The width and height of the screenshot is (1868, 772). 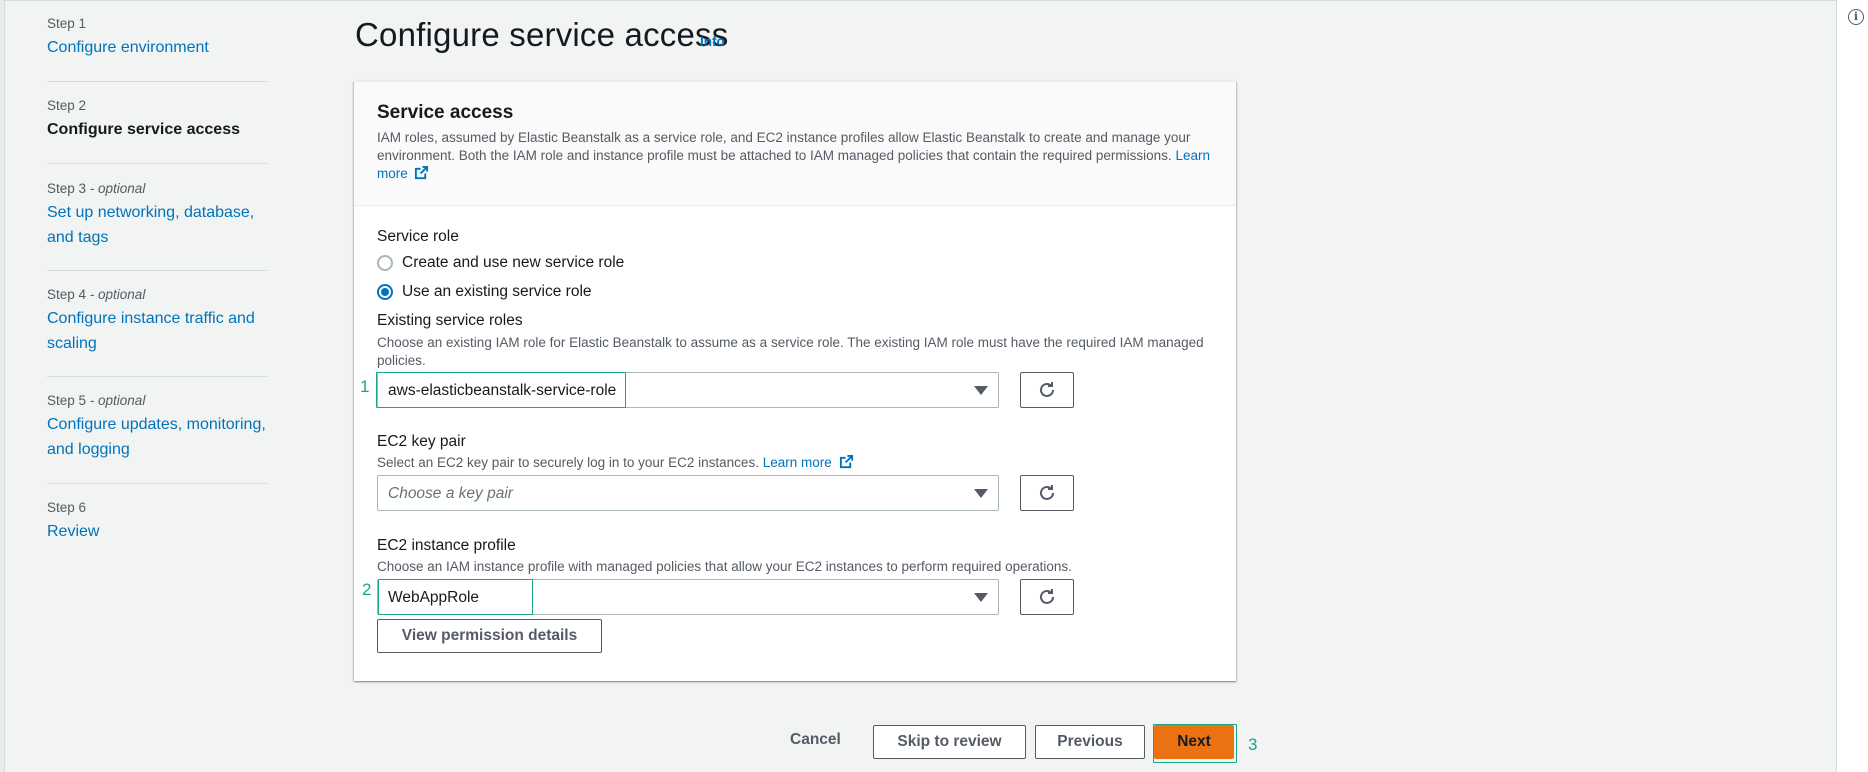 I want to click on radio-button, so click(x=385, y=263).